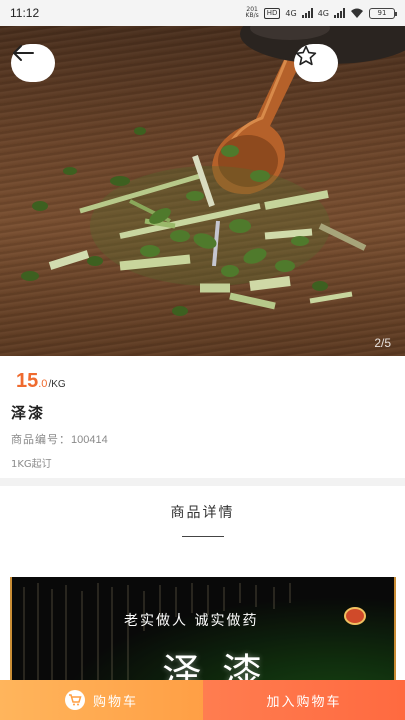  Describe the element at coordinates (191, 621) in the screenshot. I see `banner-slogan: 老实做人 诚实做药` at that location.